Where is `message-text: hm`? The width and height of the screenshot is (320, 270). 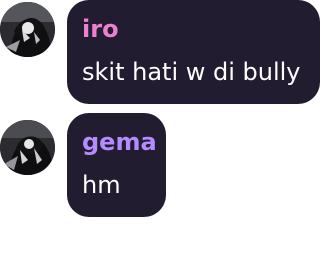
message-text: hm is located at coordinates (101, 185).